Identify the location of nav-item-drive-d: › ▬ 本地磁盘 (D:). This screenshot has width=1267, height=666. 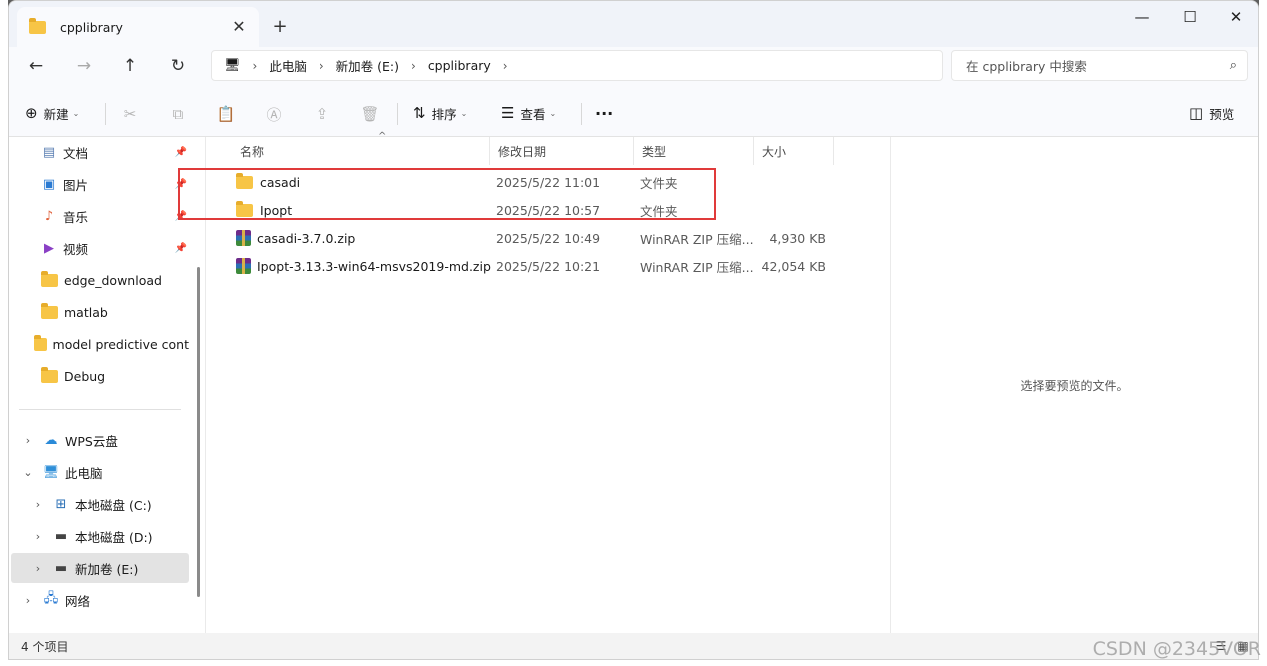
(100, 536).